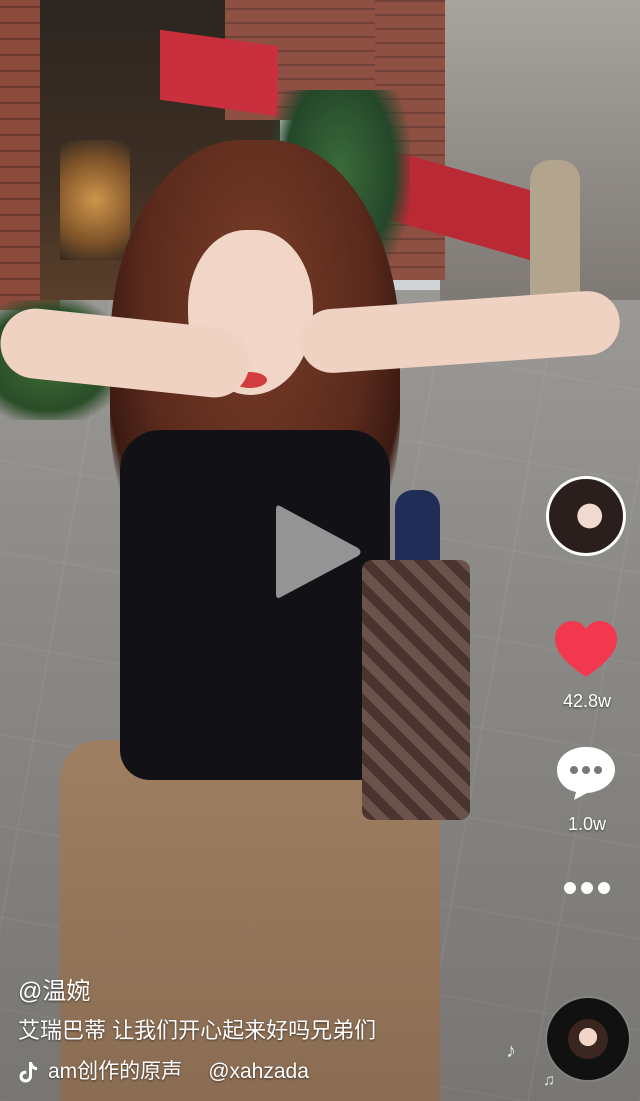 This screenshot has width=640, height=1101. I want to click on play-icon, so click(318, 552).